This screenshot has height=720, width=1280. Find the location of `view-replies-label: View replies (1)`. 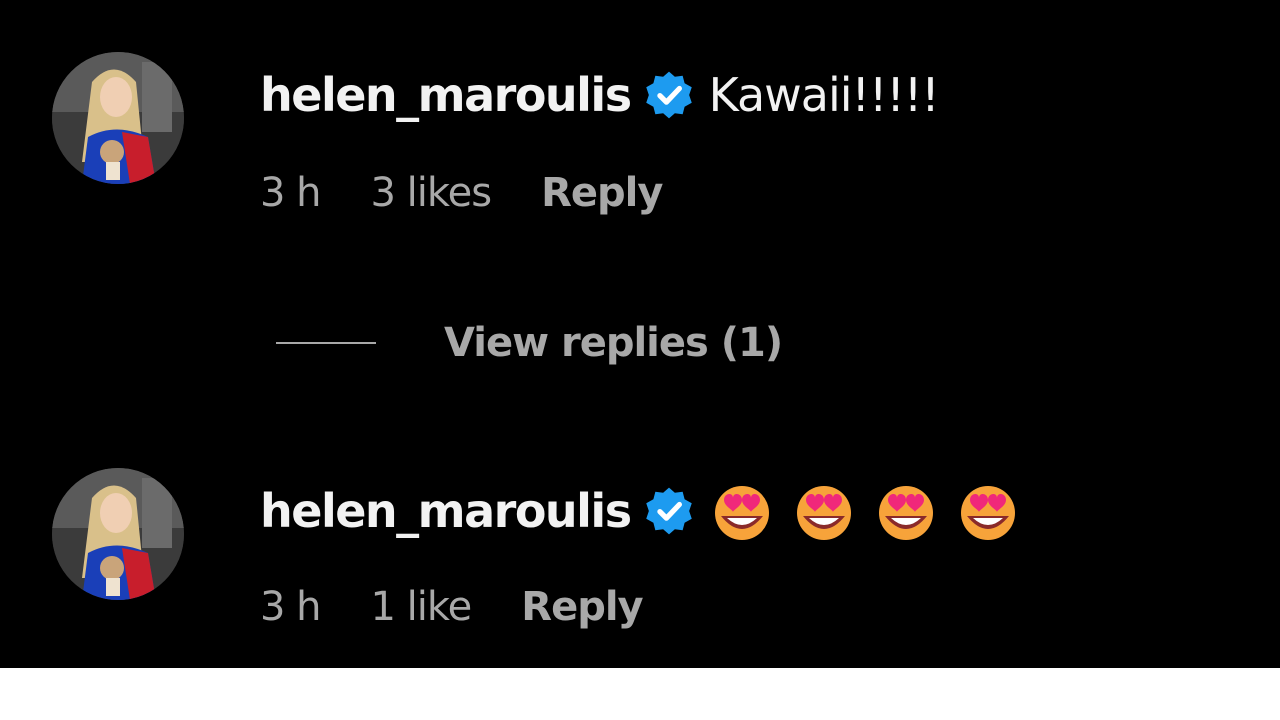

view-replies-label: View replies (1) is located at coordinates (613, 343).